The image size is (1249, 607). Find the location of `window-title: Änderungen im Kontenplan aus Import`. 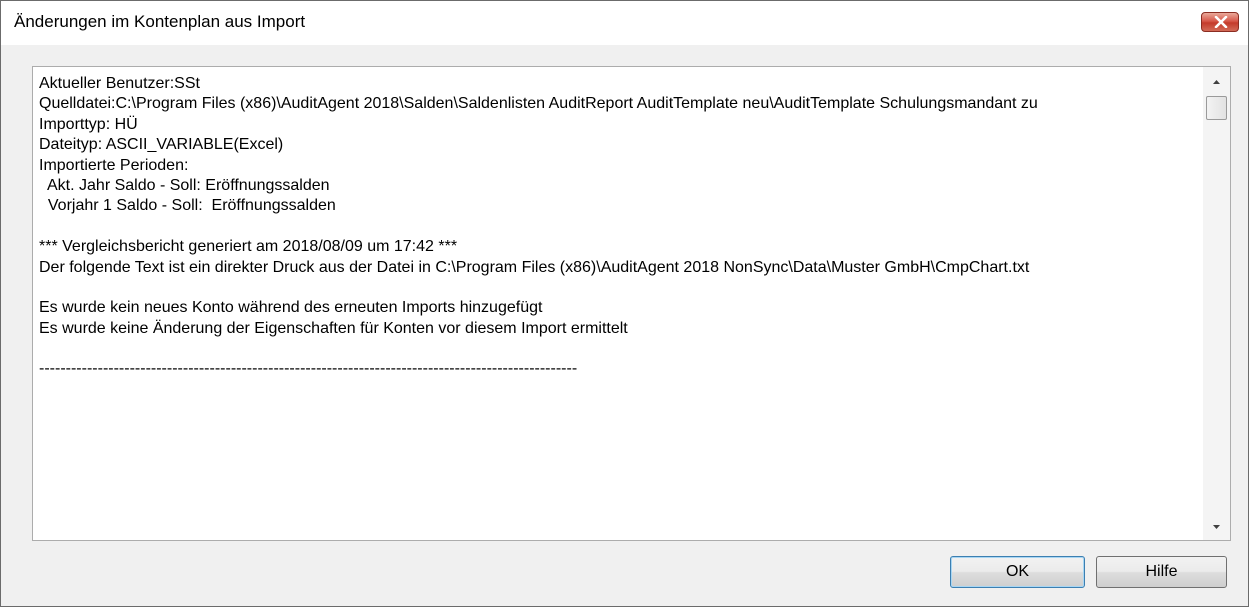

window-title: Änderungen im Kontenplan aus Import is located at coordinates (160, 21).